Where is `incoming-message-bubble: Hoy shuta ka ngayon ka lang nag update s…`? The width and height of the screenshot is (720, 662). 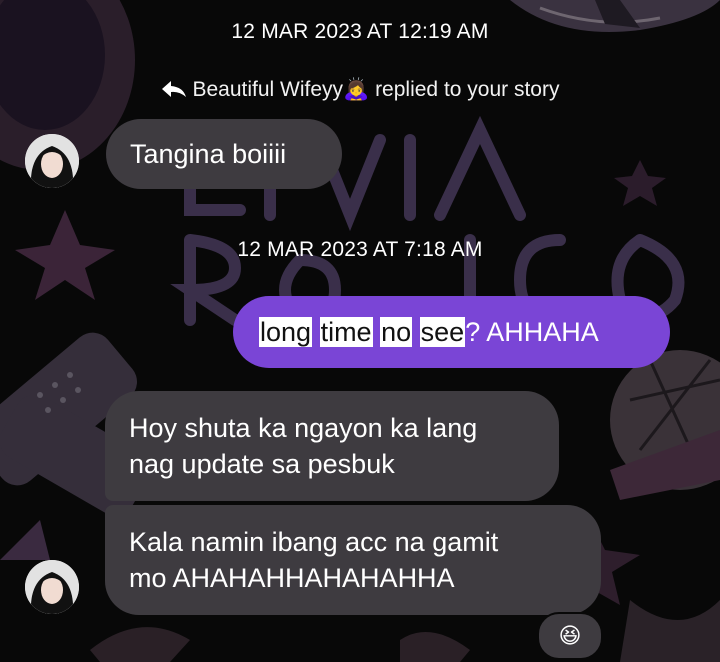
incoming-message-bubble: Hoy shuta ka ngayon ka lang nag update s… is located at coordinates (332, 446).